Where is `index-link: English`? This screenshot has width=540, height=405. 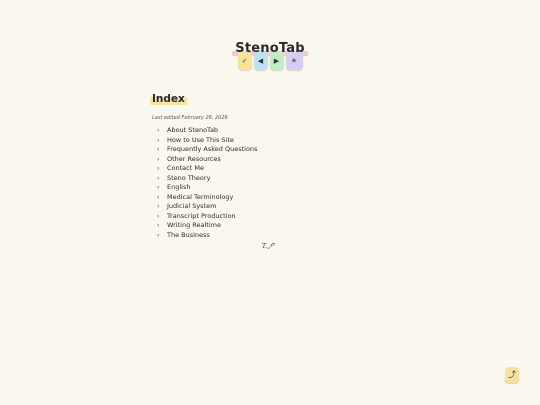
index-link: English is located at coordinates (178, 187).